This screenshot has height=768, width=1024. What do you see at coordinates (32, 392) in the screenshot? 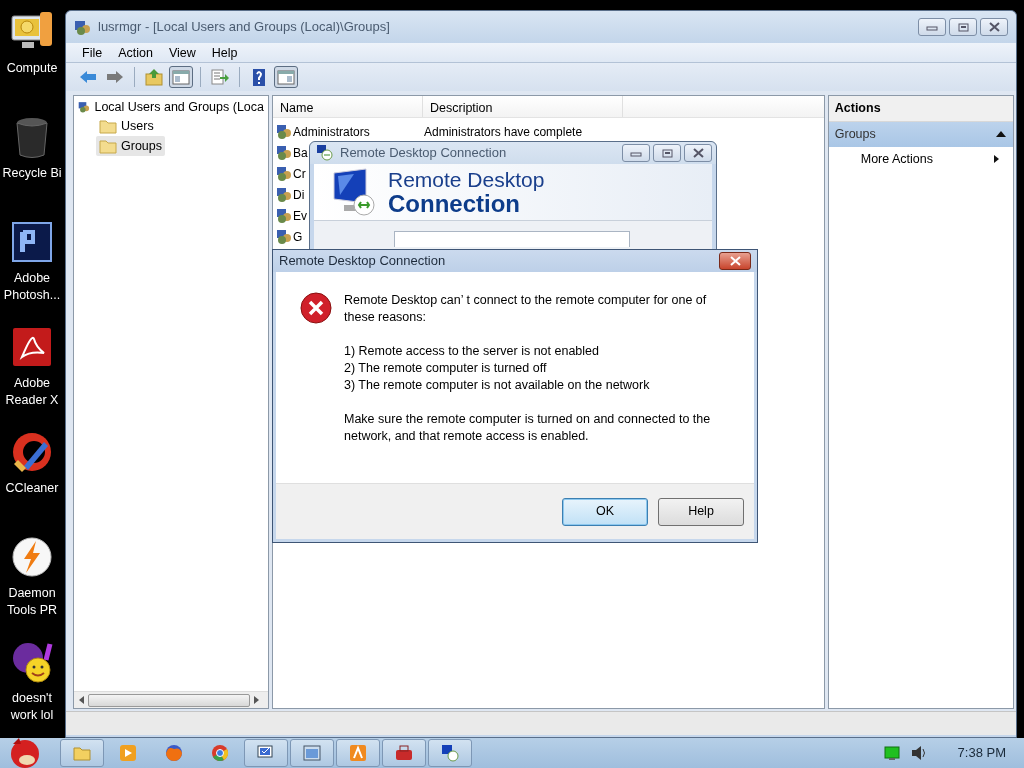
I see `icon-label: Adobe Reader X` at bounding box center [32, 392].